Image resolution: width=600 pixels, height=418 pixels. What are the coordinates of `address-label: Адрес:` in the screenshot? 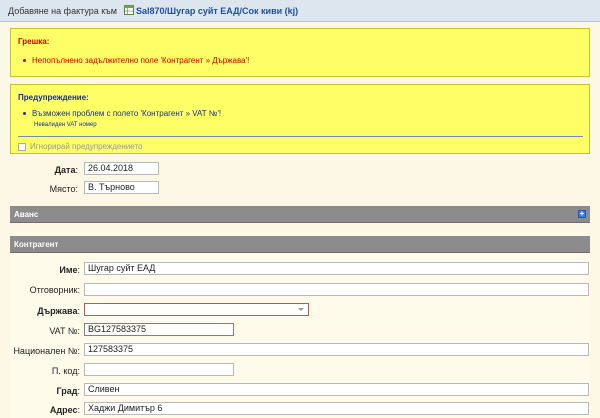 It's located at (64, 410).